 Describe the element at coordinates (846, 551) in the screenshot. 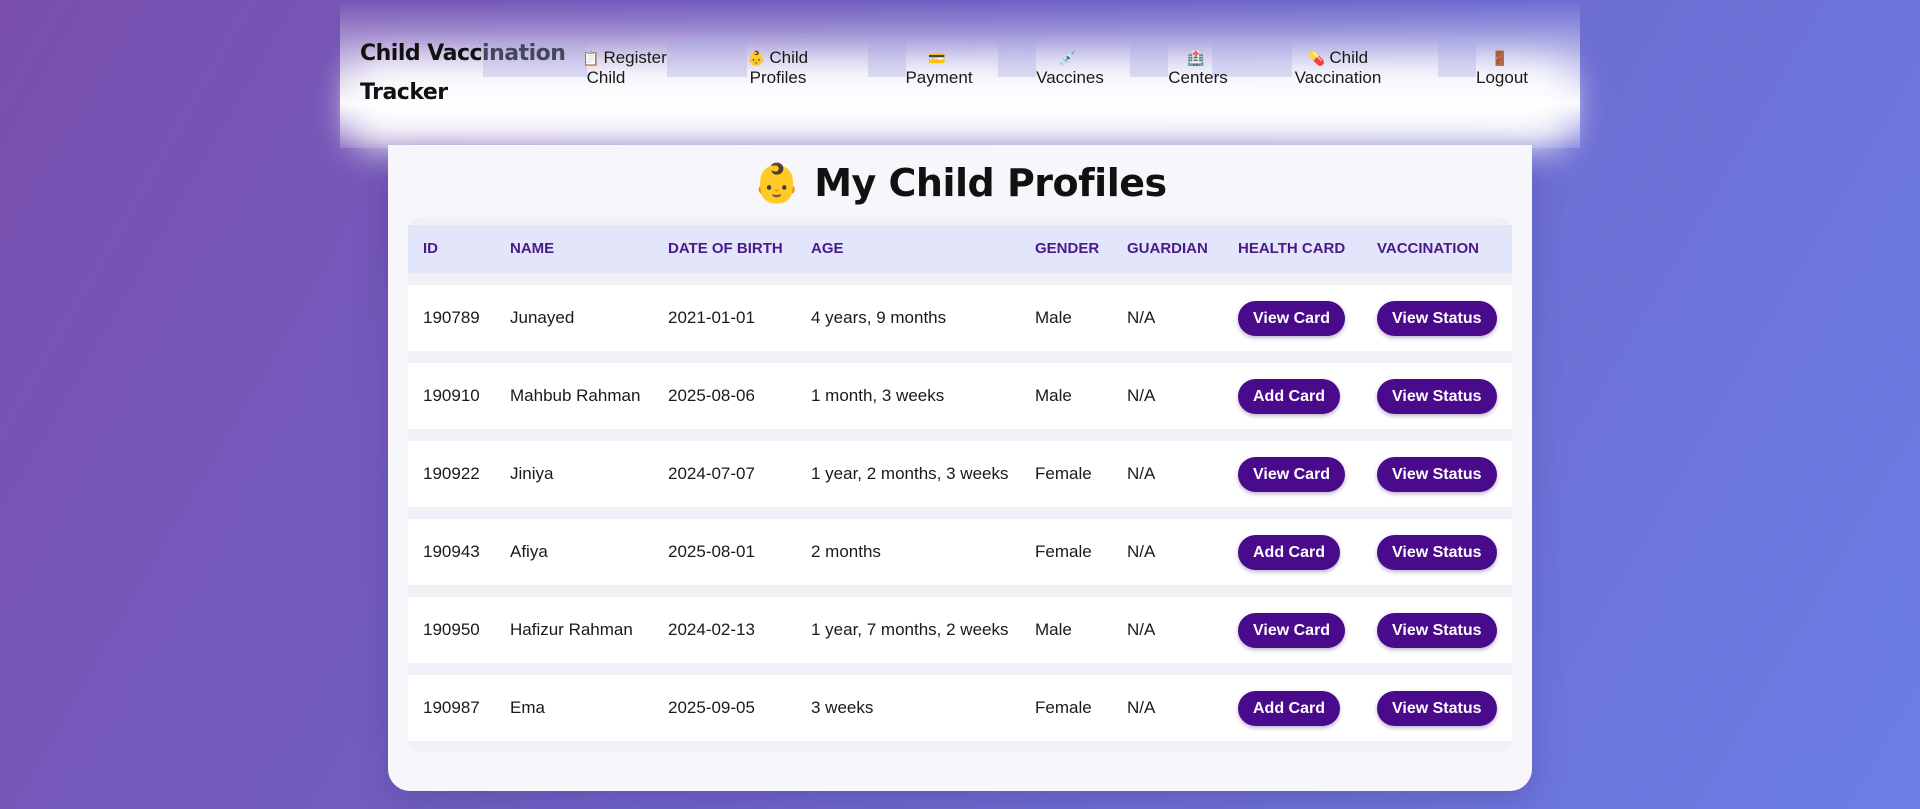

I see `cell-age: 2 months` at that location.